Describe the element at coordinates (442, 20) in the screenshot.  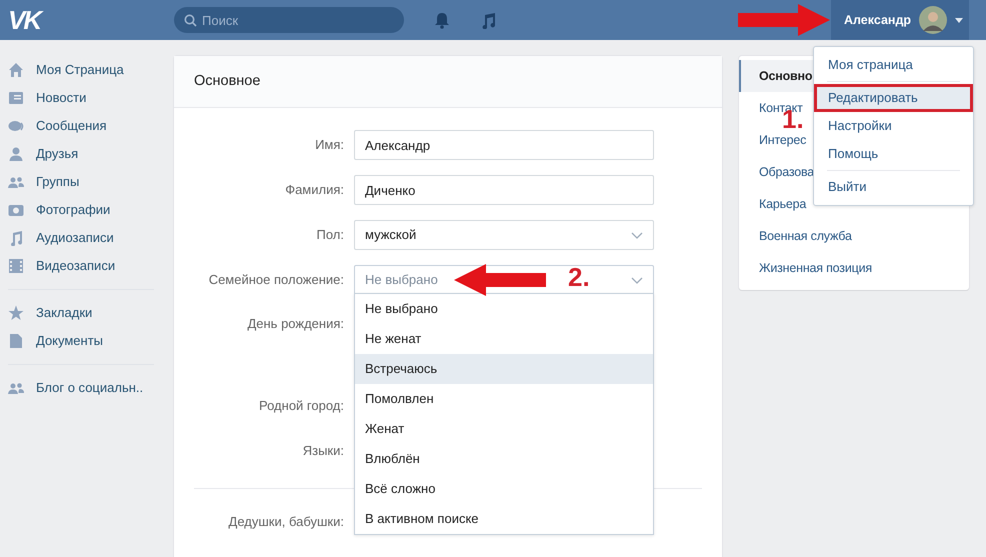
I see `bell-icon` at that location.